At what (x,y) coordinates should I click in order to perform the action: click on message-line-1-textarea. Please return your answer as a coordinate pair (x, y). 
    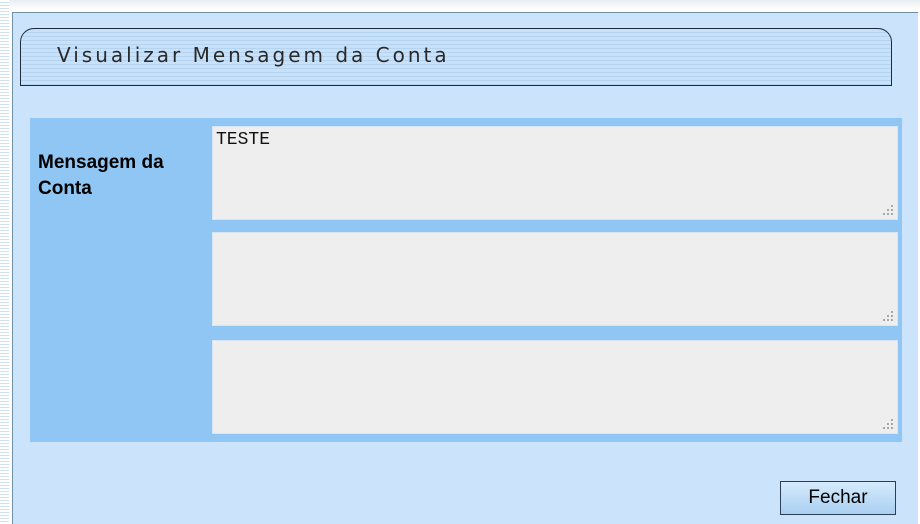
    Looking at the image, I should click on (555, 173).